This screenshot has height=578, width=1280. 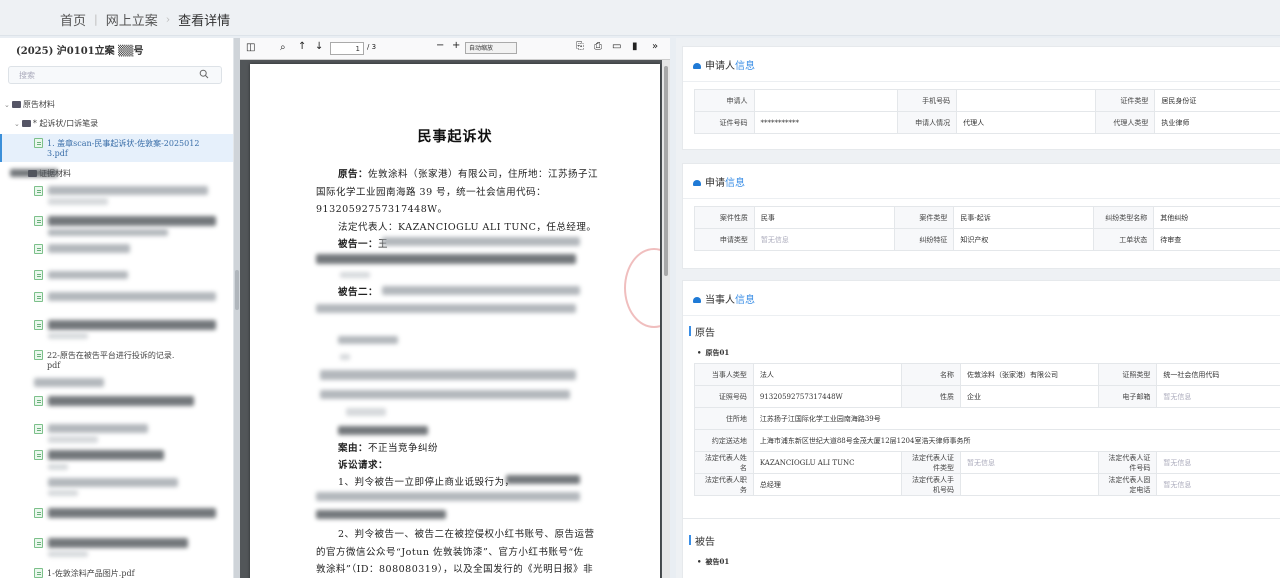 What do you see at coordinates (827, 484) in the screenshot?
I see `field-value: 总经理` at bounding box center [827, 484].